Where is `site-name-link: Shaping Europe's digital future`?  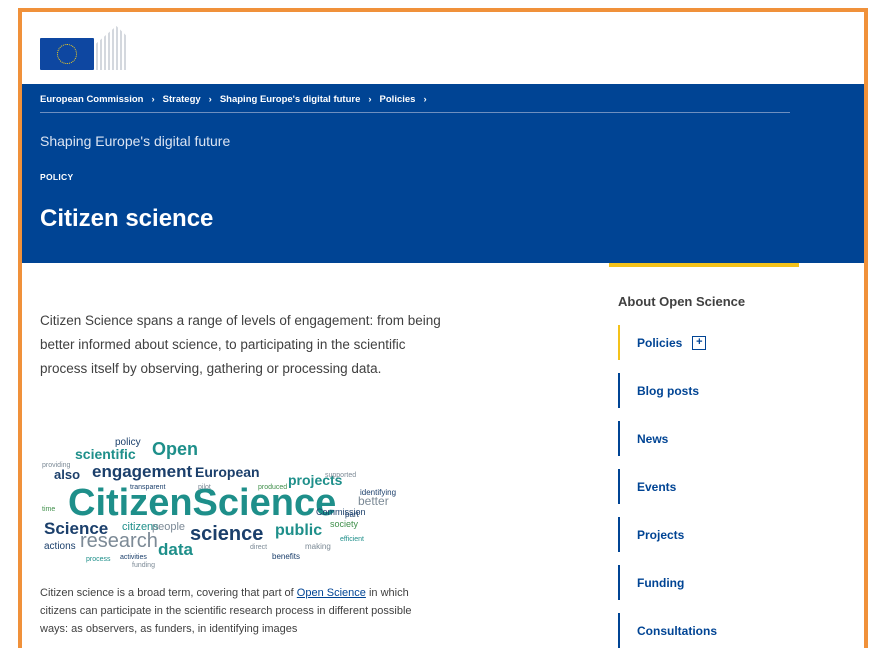
site-name-link: Shaping Europe's digital future is located at coordinates (135, 141).